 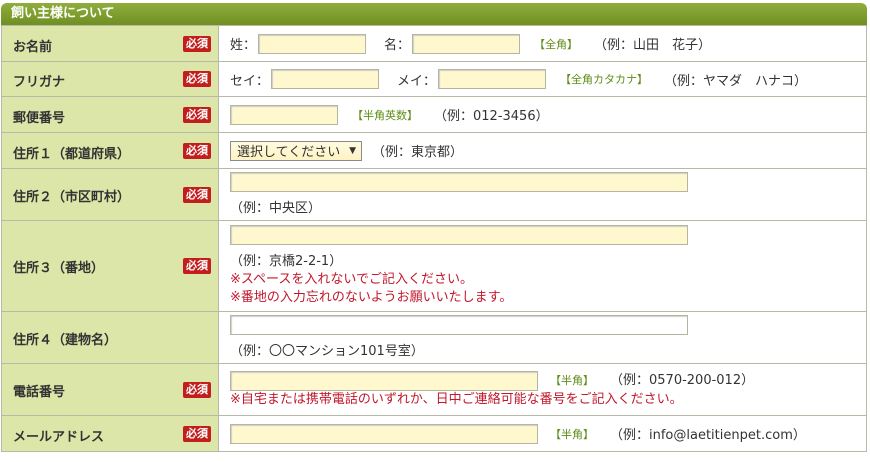 What do you see at coordinates (289, 152) in the screenshot?
I see `prefecture-select-value: 選択してください` at bounding box center [289, 152].